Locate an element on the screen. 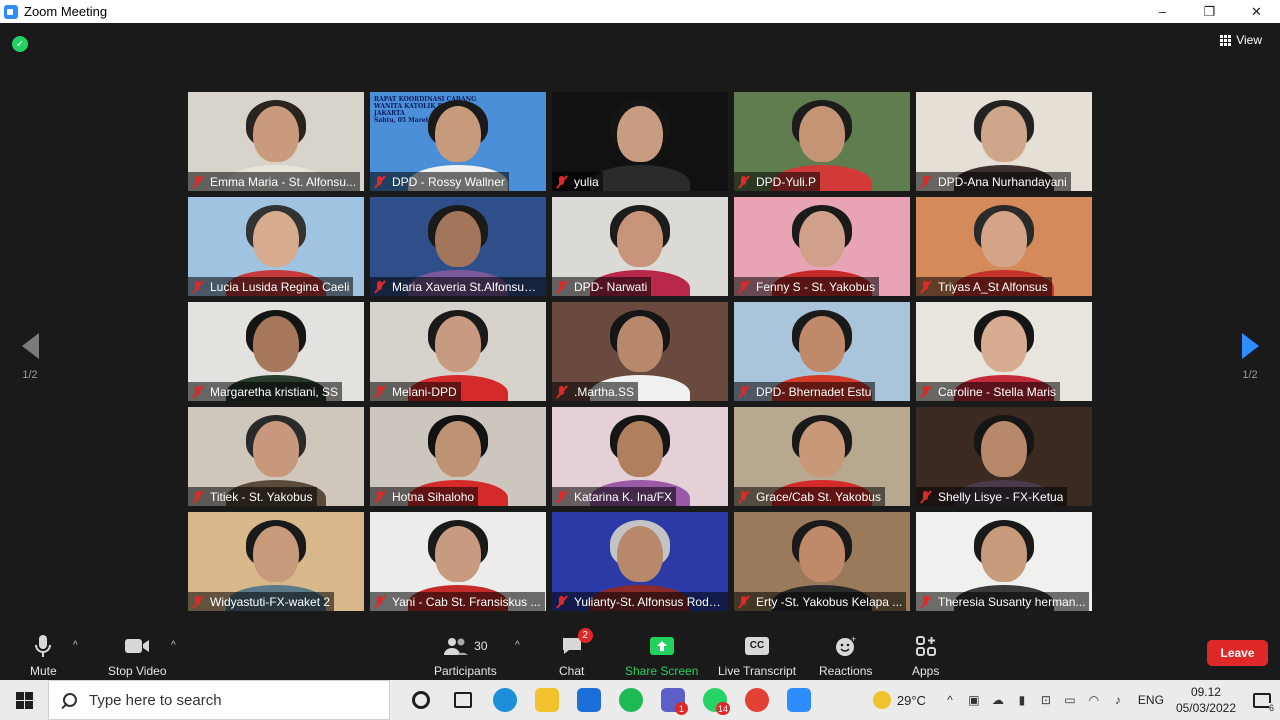 Image resolution: width=1280 pixels, height=720 pixels. muted-microphone-icon is located at coordinates (744, 602).